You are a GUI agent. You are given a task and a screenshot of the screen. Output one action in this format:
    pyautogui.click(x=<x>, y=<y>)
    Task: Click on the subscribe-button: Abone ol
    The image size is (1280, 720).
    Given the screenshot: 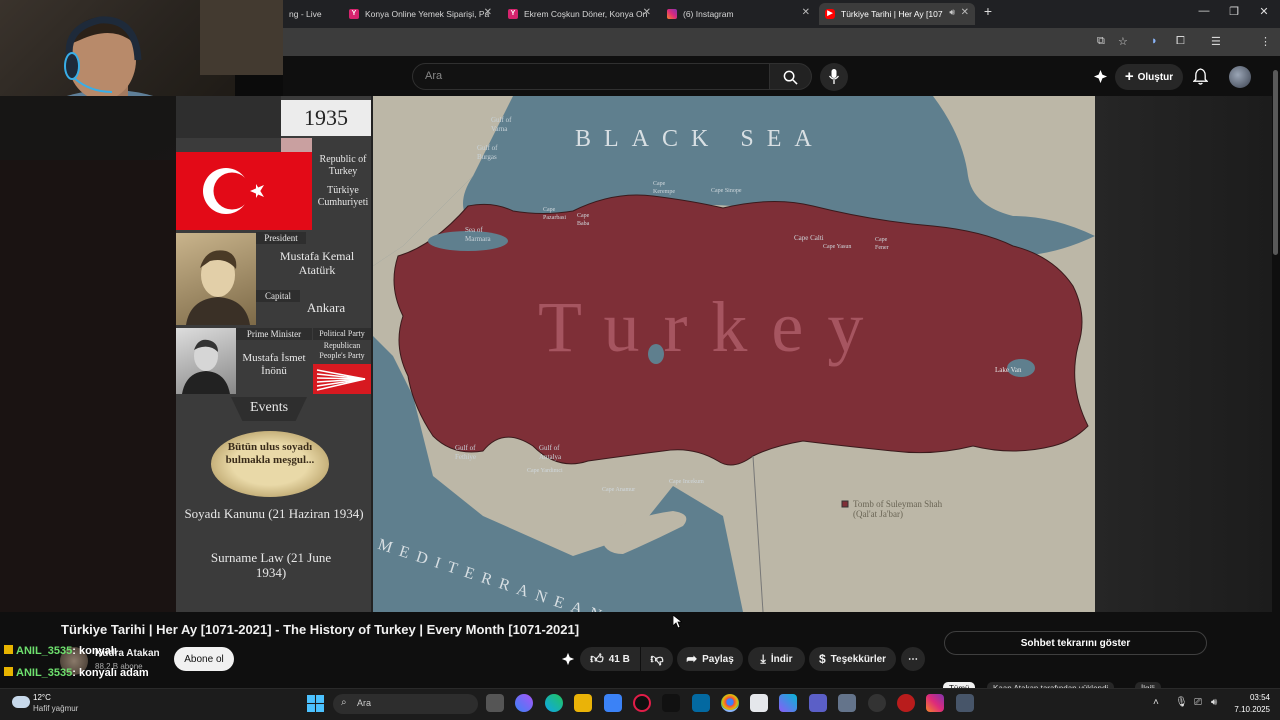 What is the action you would take?
    pyautogui.click(x=204, y=659)
    